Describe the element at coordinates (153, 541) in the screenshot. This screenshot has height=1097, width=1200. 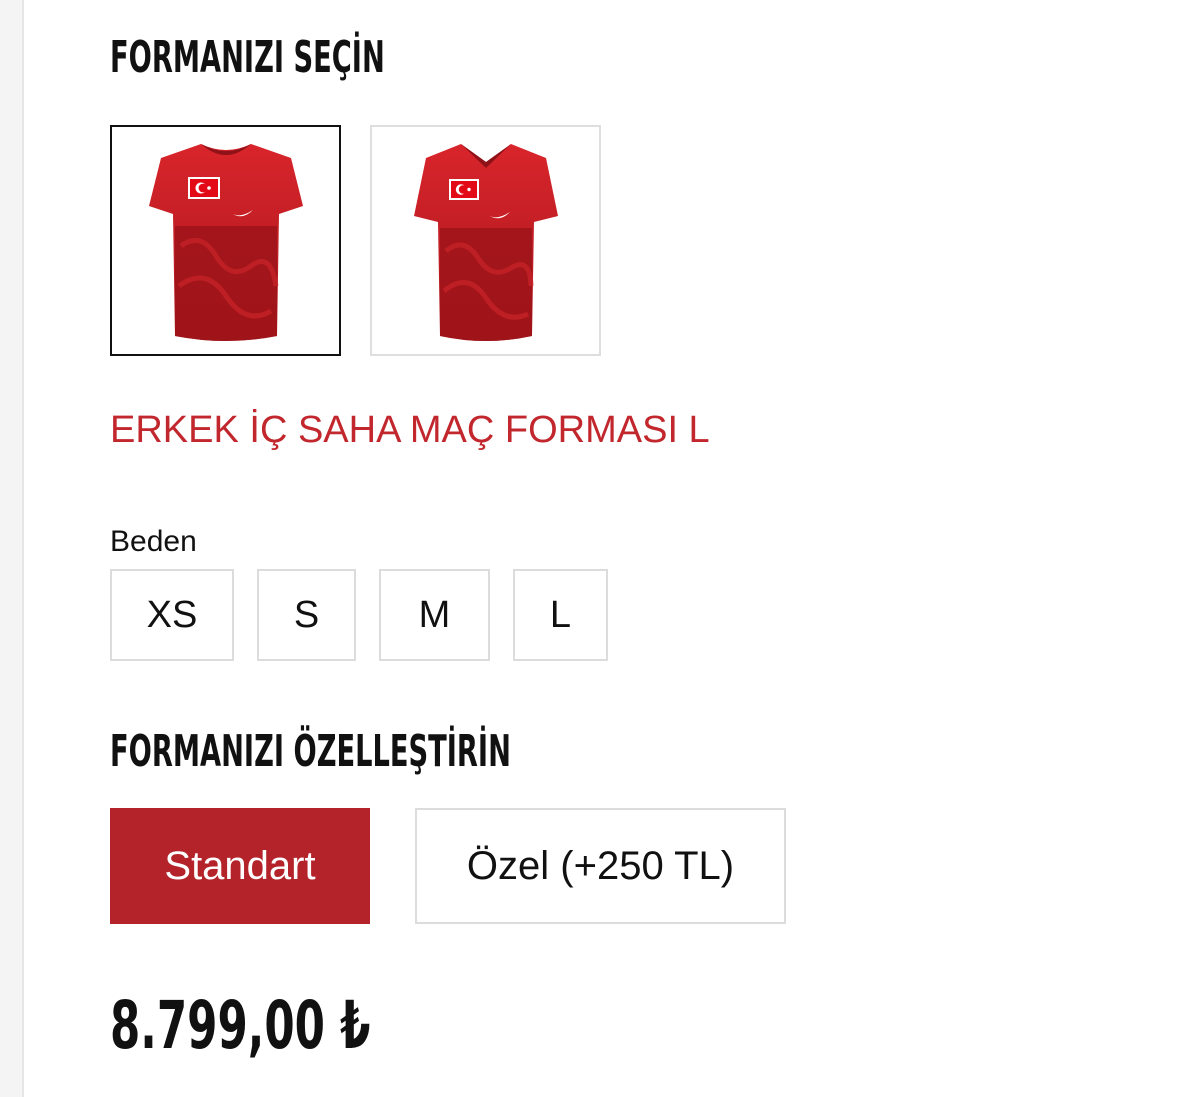
I see `size-label: Beden` at that location.